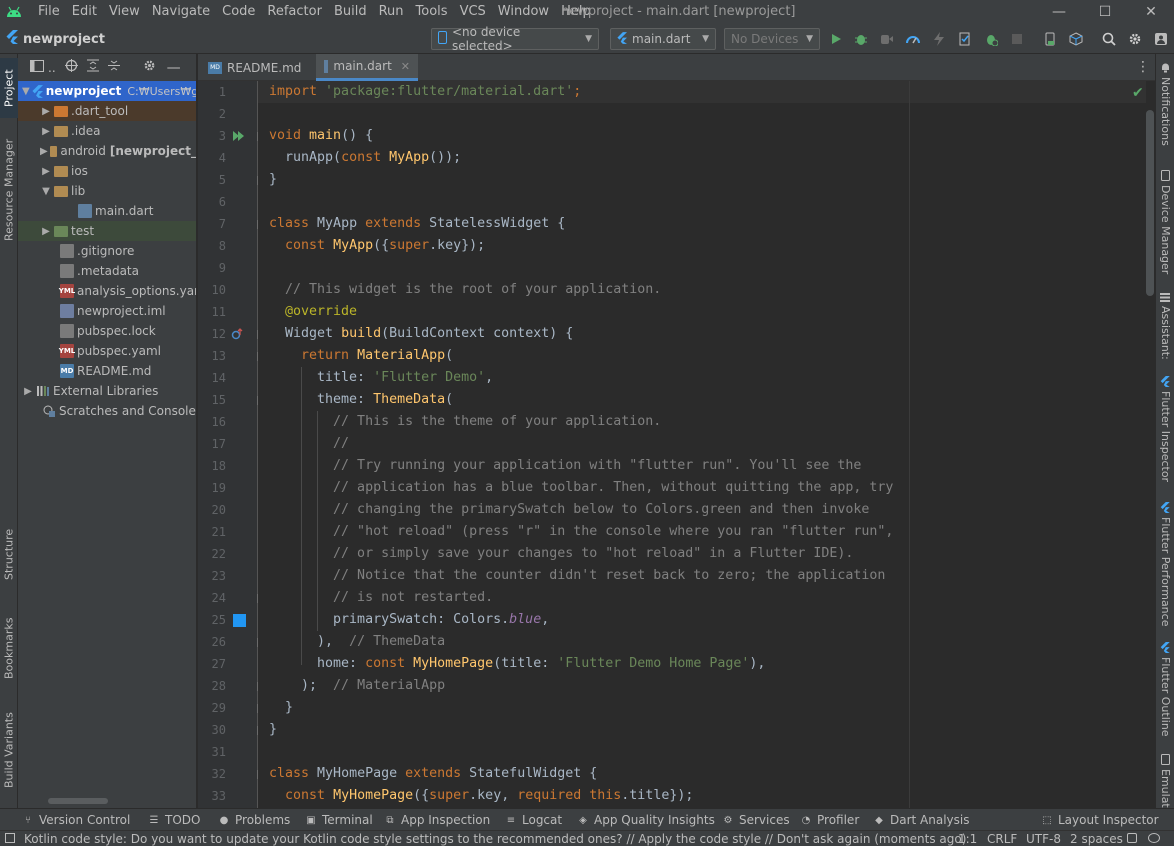  What do you see at coordinates (421, 334) in the screenshot?
I see `code-line: Widget build(BuildContext context) {` at bounding box center [421, 334].